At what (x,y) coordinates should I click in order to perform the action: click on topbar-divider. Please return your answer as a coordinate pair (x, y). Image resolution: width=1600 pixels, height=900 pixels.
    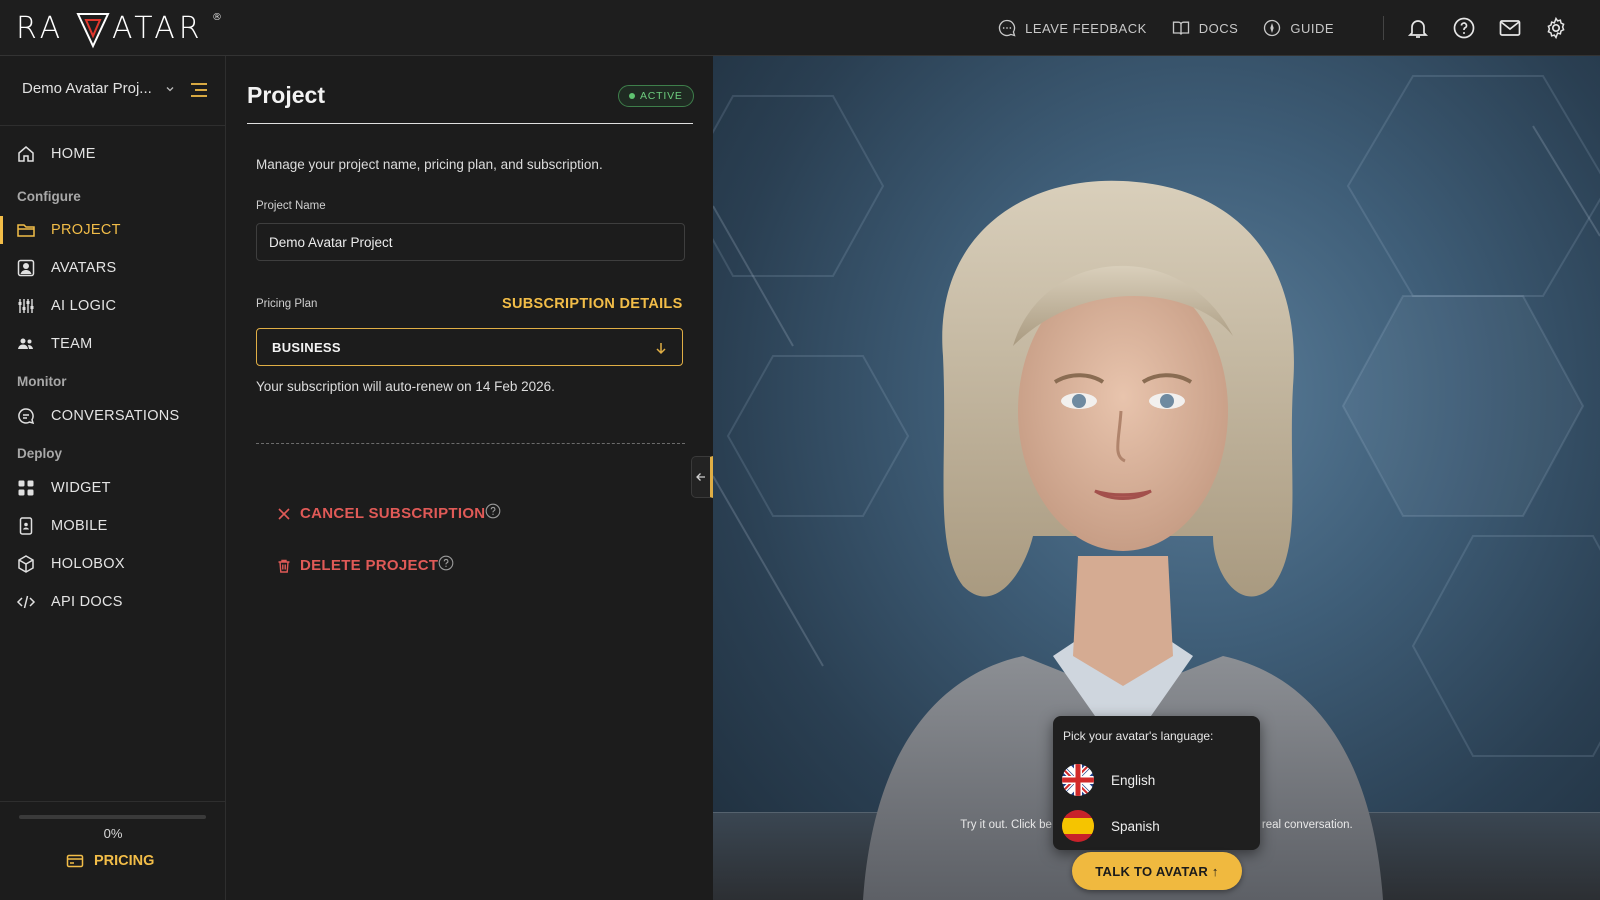
    Looking at the image, I should click on (1383, 28).